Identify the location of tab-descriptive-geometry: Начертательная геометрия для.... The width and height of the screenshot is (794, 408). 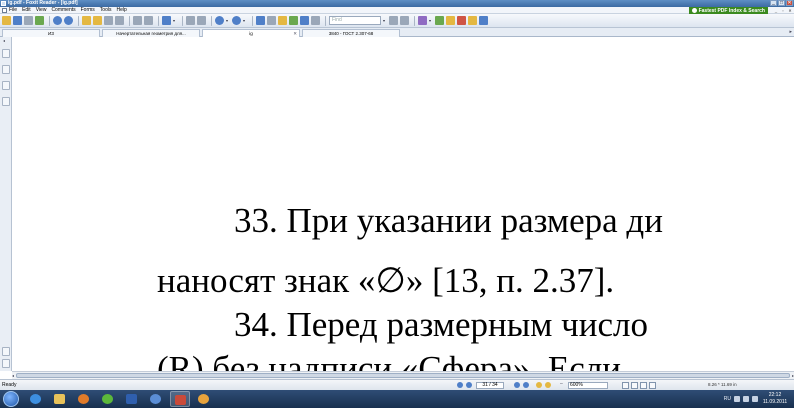
(151, 33).